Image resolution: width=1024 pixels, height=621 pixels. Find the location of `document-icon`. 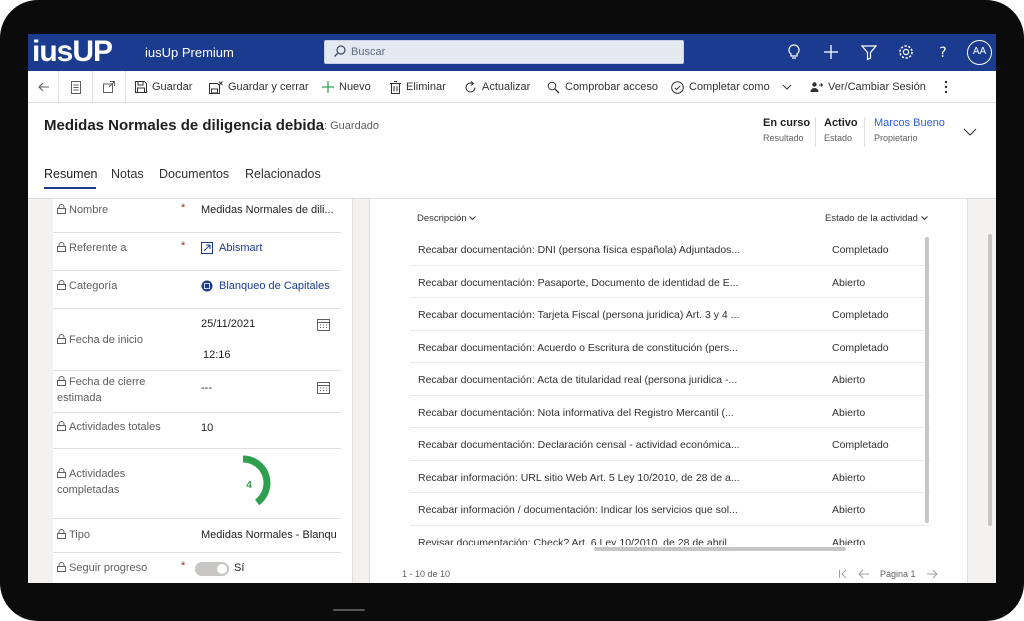

document-icon is located at coordinates (76, 87).